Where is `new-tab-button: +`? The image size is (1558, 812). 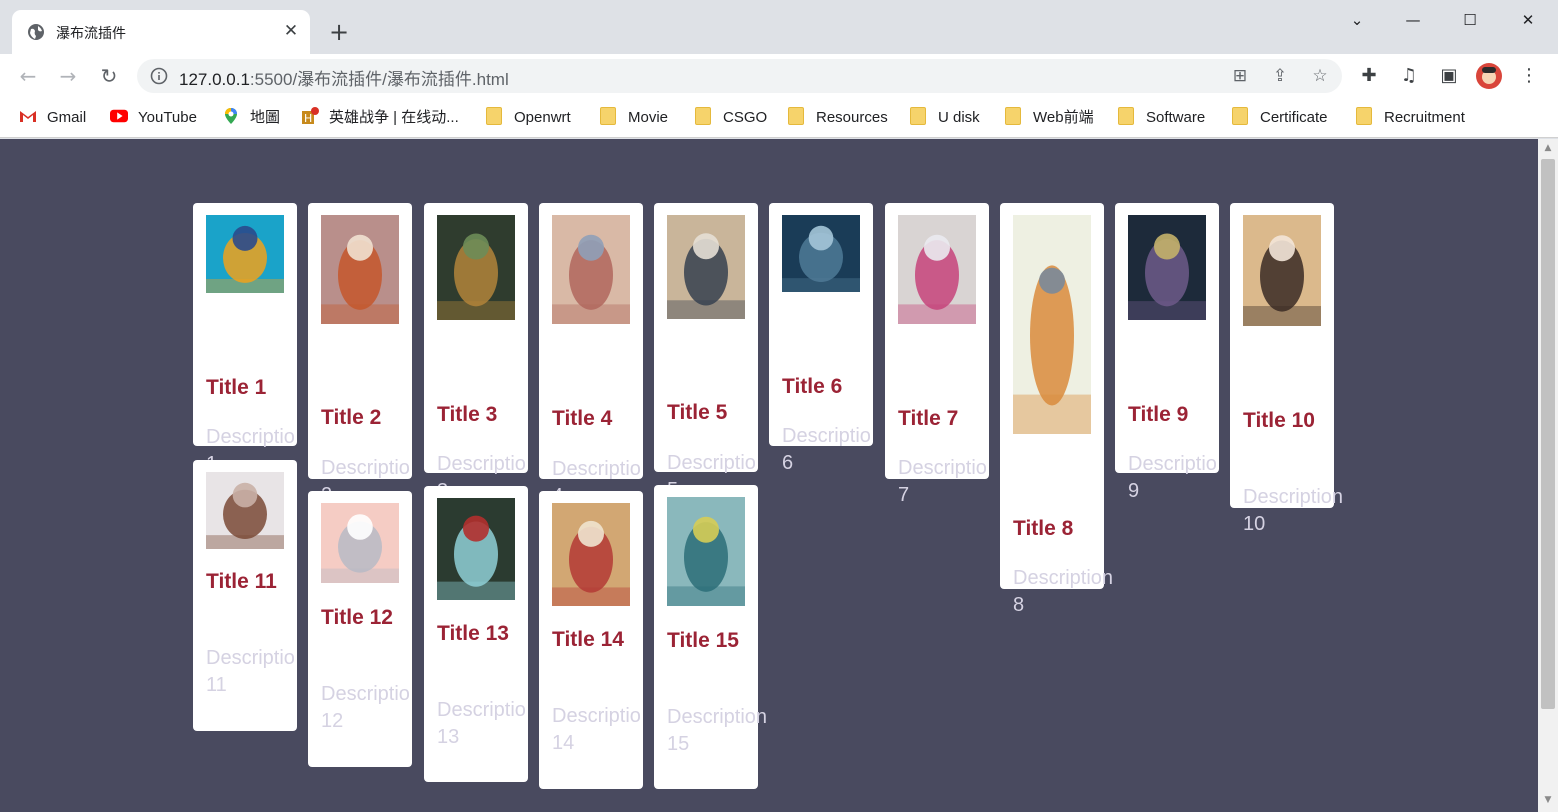
new-tab-button: + is located at coordinates (339, 32).